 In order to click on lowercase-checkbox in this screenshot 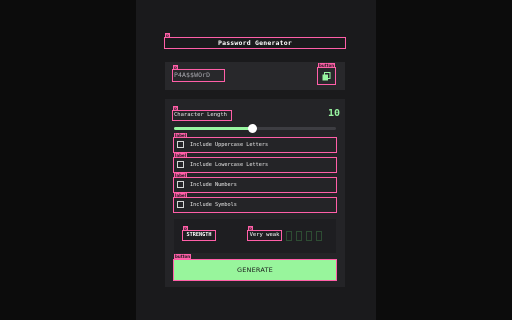, I will do `click(180, 164)`.